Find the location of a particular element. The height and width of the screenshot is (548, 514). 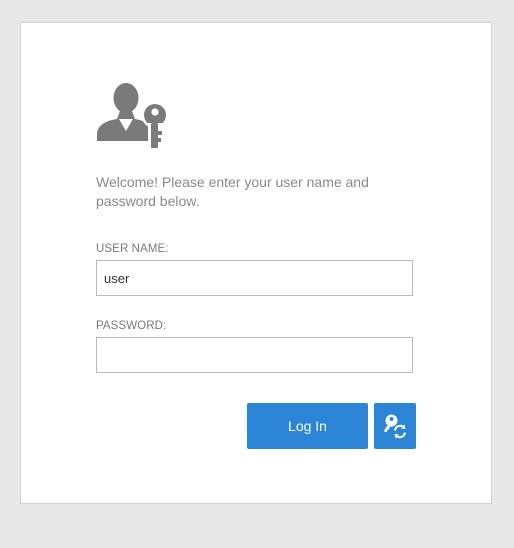

password-field is located at coordinates (254, 355).